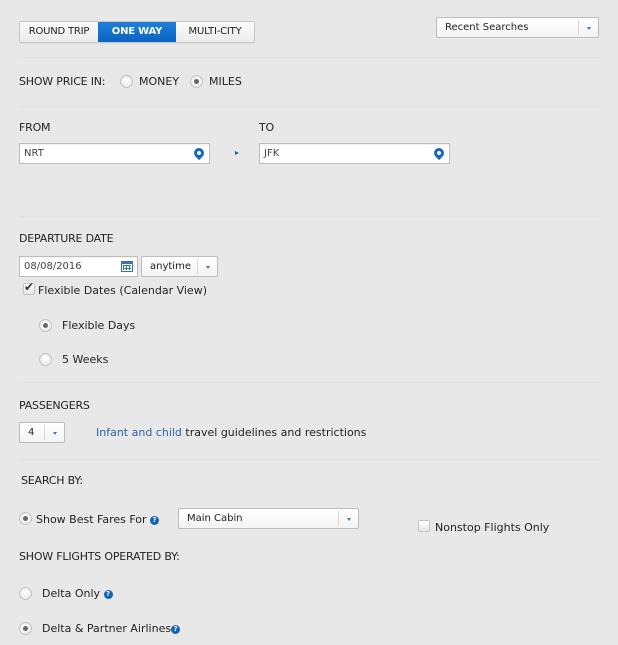  Describe the element at coordinates (54, 405) in the screenshot. I see `passengers-label: PASSENGERS` at that location.